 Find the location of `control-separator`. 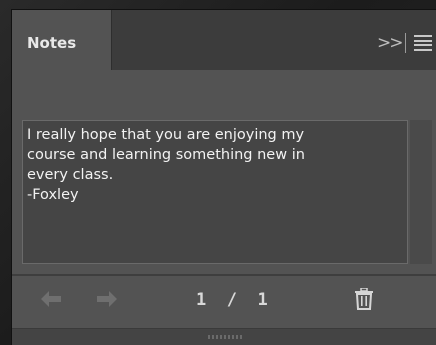

control-separator is located at coordinates (405, 43).